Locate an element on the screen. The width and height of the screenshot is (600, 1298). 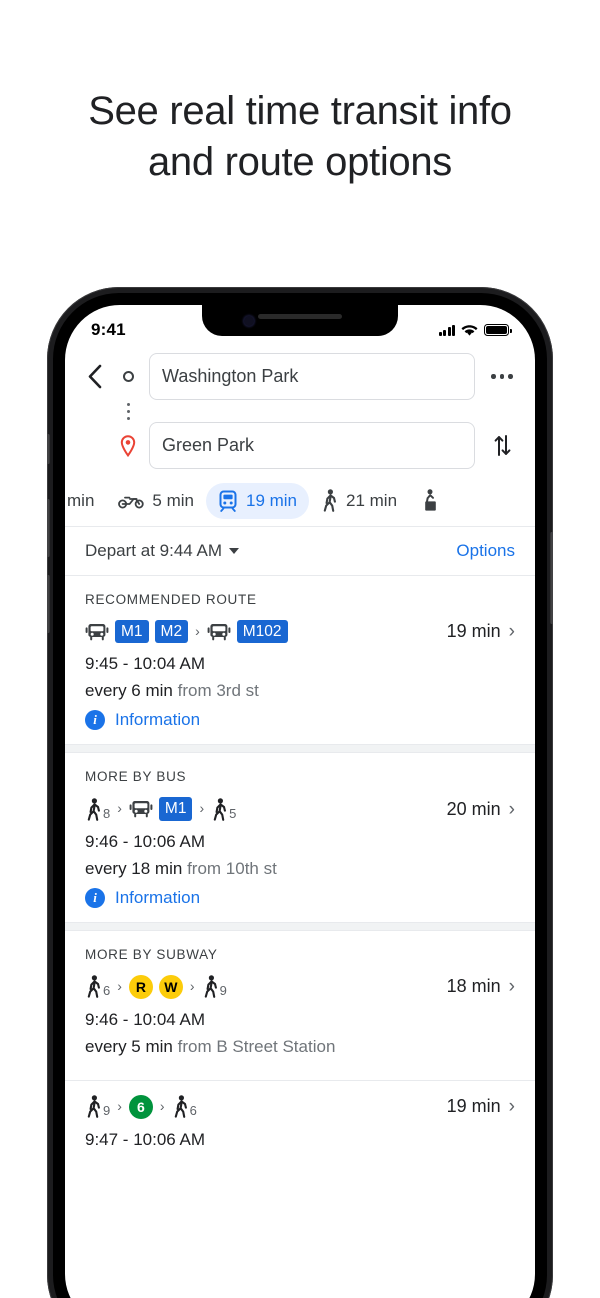
headline-line-1: See real time transit info is located at coordinates (300, 111).